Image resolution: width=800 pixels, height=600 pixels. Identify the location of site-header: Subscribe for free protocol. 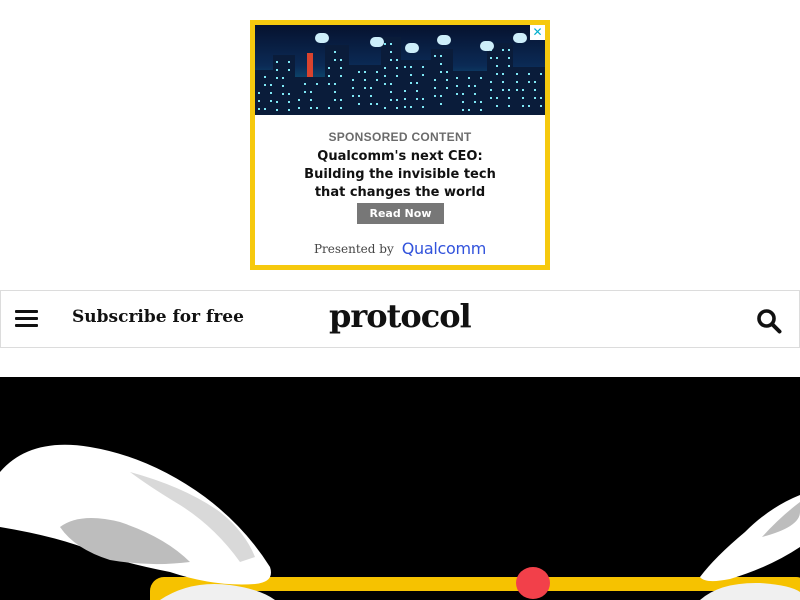
(400, 319).